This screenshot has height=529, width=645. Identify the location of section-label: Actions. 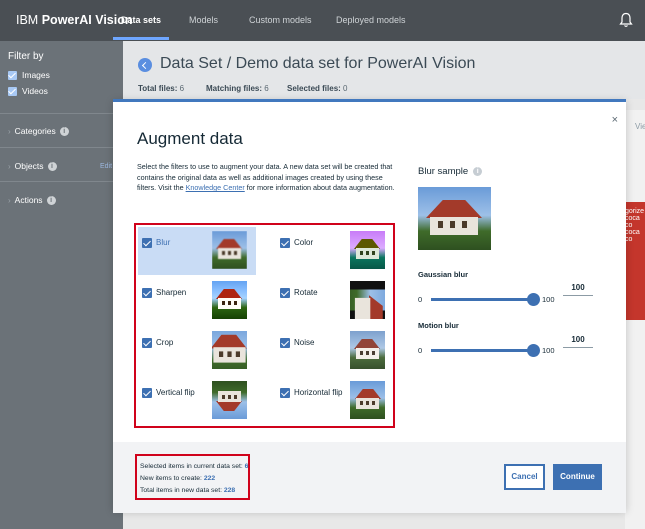
(28, 200).